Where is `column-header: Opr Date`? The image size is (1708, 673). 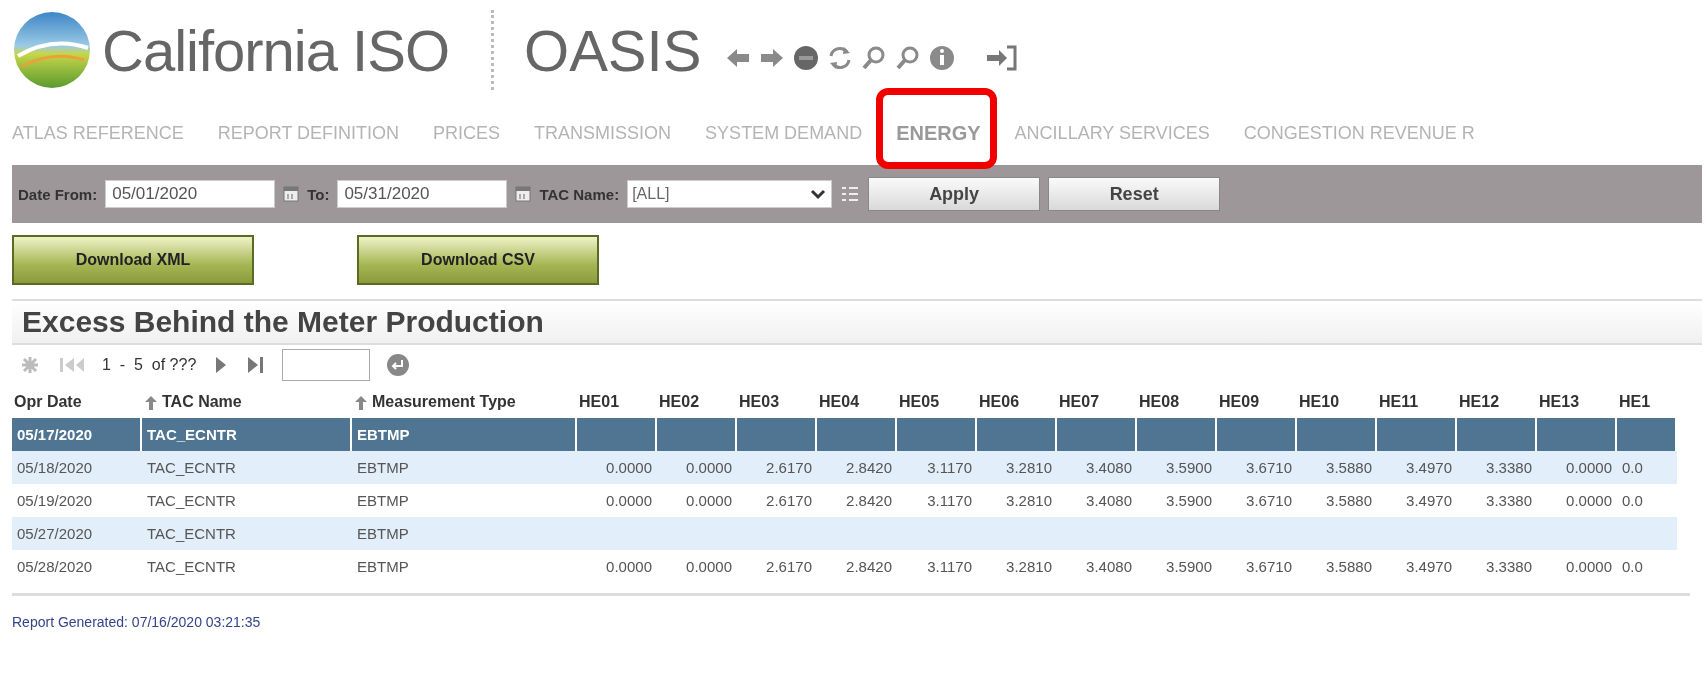 column-header: Opr Date is located at coordinates (77, 401).